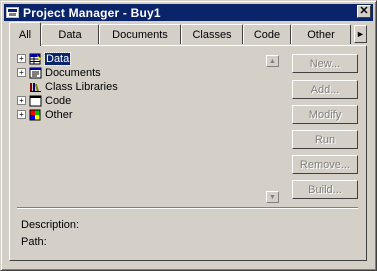 The height and width of the screenshot is (271, 377). What do you see at coordinates (325, 114) in the screenshot?
I see `modify-button: Modify` at bounding box center [325, 114].